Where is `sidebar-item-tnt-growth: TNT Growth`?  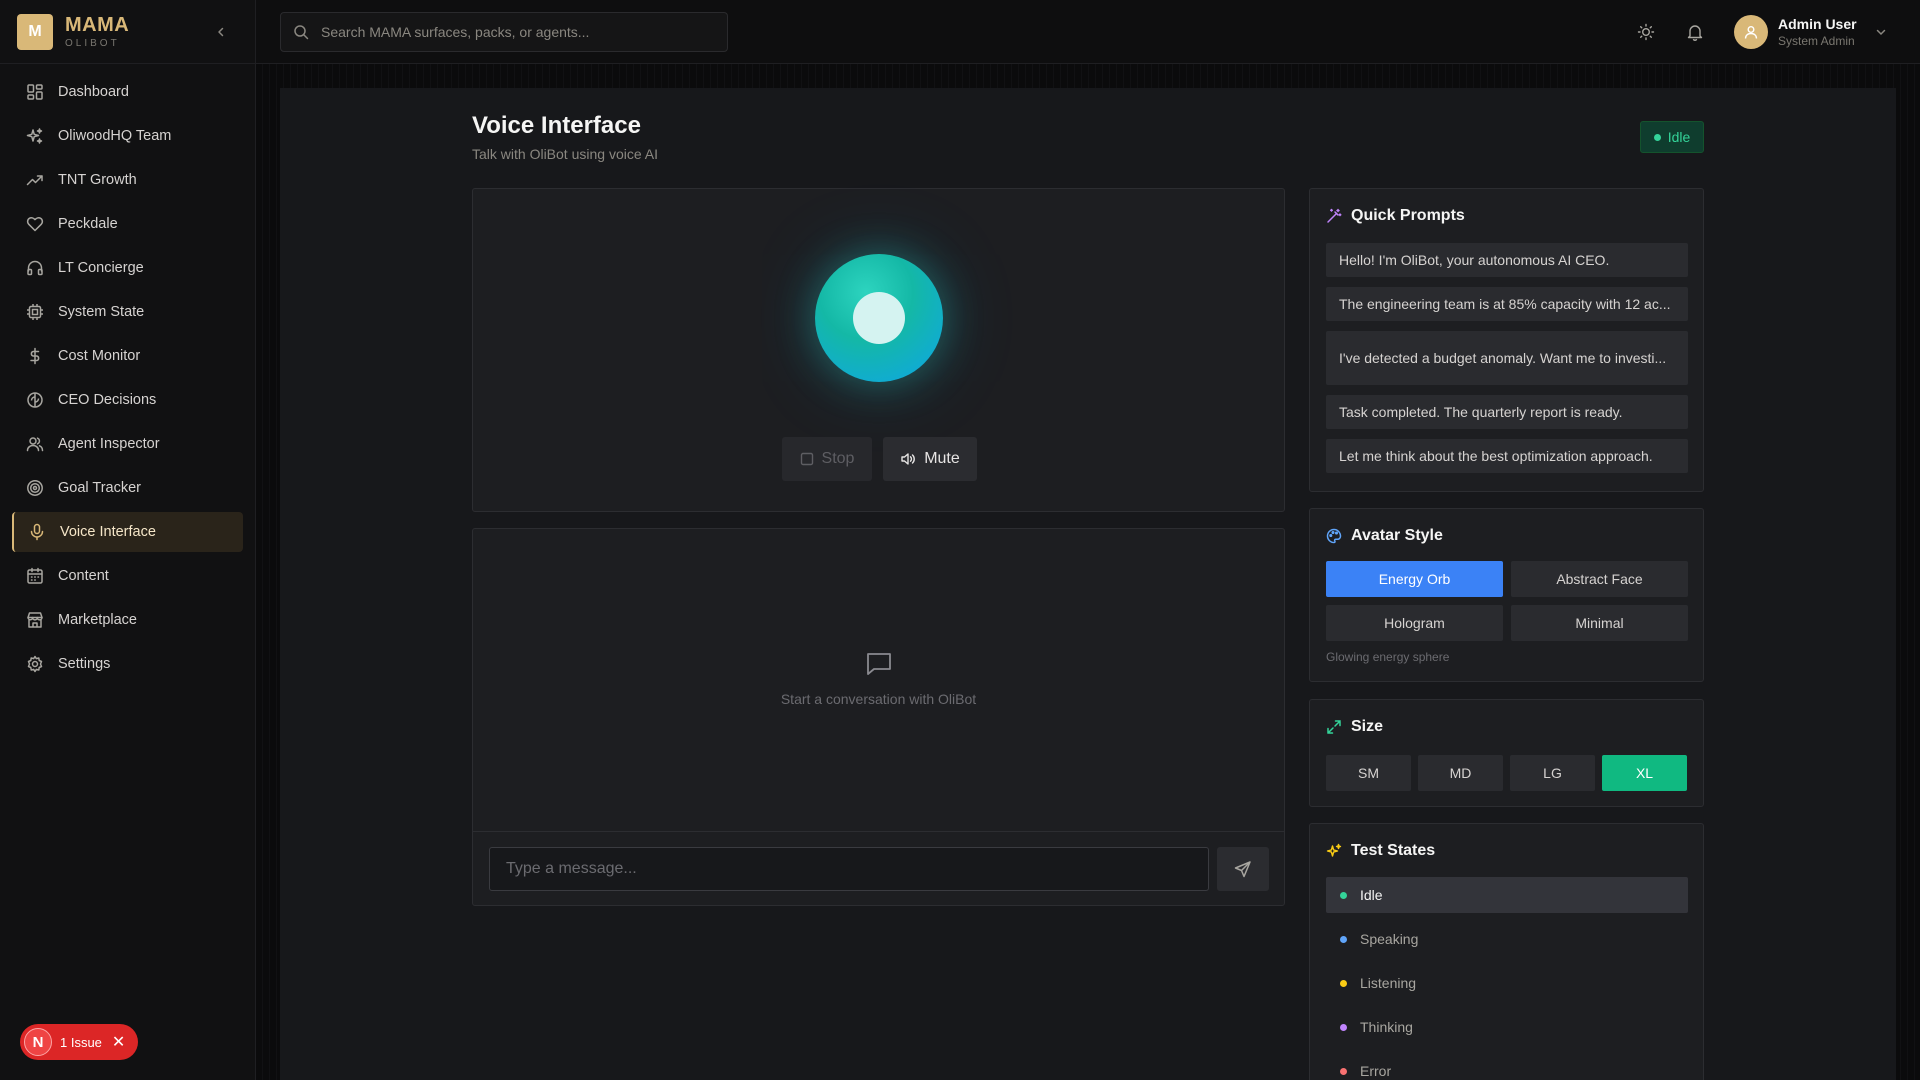 sidebar-item-tnt-growth: TNT Growth is located at coordinates (127, 180).